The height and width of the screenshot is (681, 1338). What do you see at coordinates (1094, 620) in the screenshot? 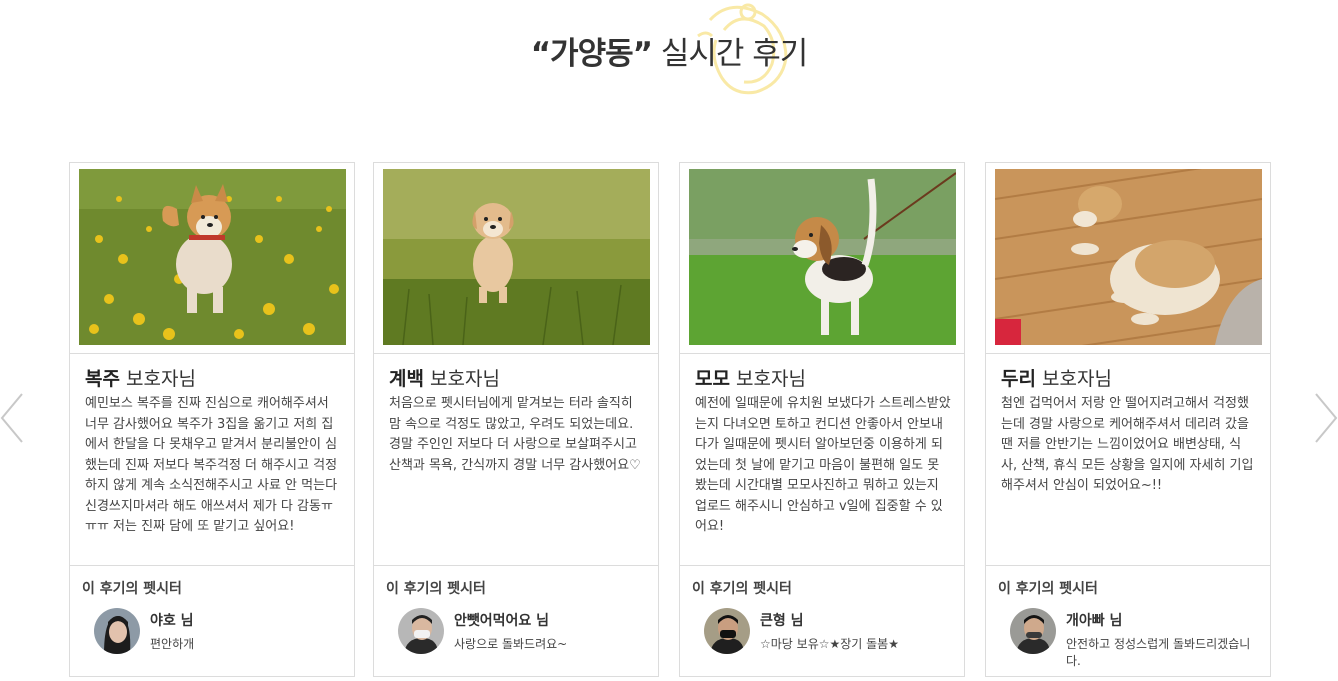
I see `sitter-name: 개아빠 님` at bounding box center [1094, 620].